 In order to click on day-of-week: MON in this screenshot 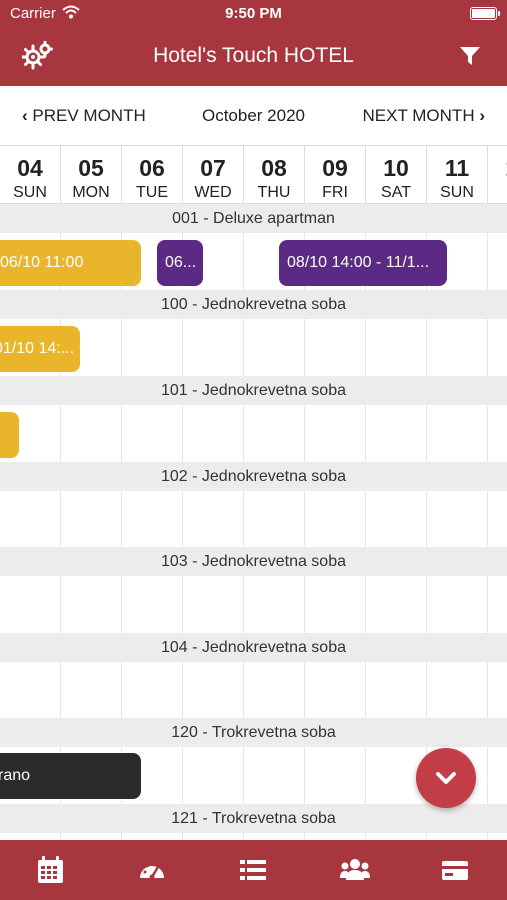, I will do `click(91, 192)`.